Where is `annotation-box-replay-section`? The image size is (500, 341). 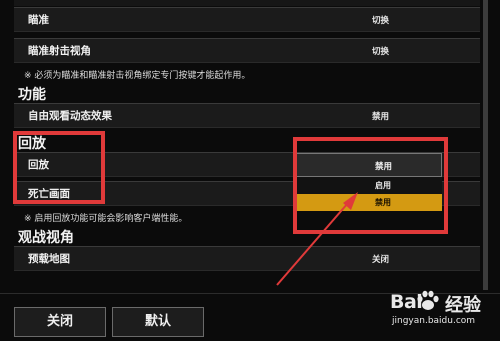 annotation-box-replay-section is located at coordinates (59, 167).